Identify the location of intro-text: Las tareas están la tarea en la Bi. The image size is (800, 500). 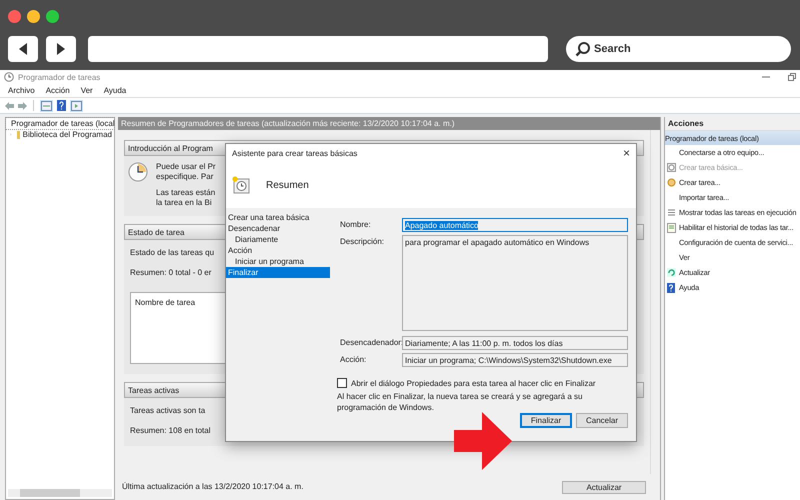
(186, 198).